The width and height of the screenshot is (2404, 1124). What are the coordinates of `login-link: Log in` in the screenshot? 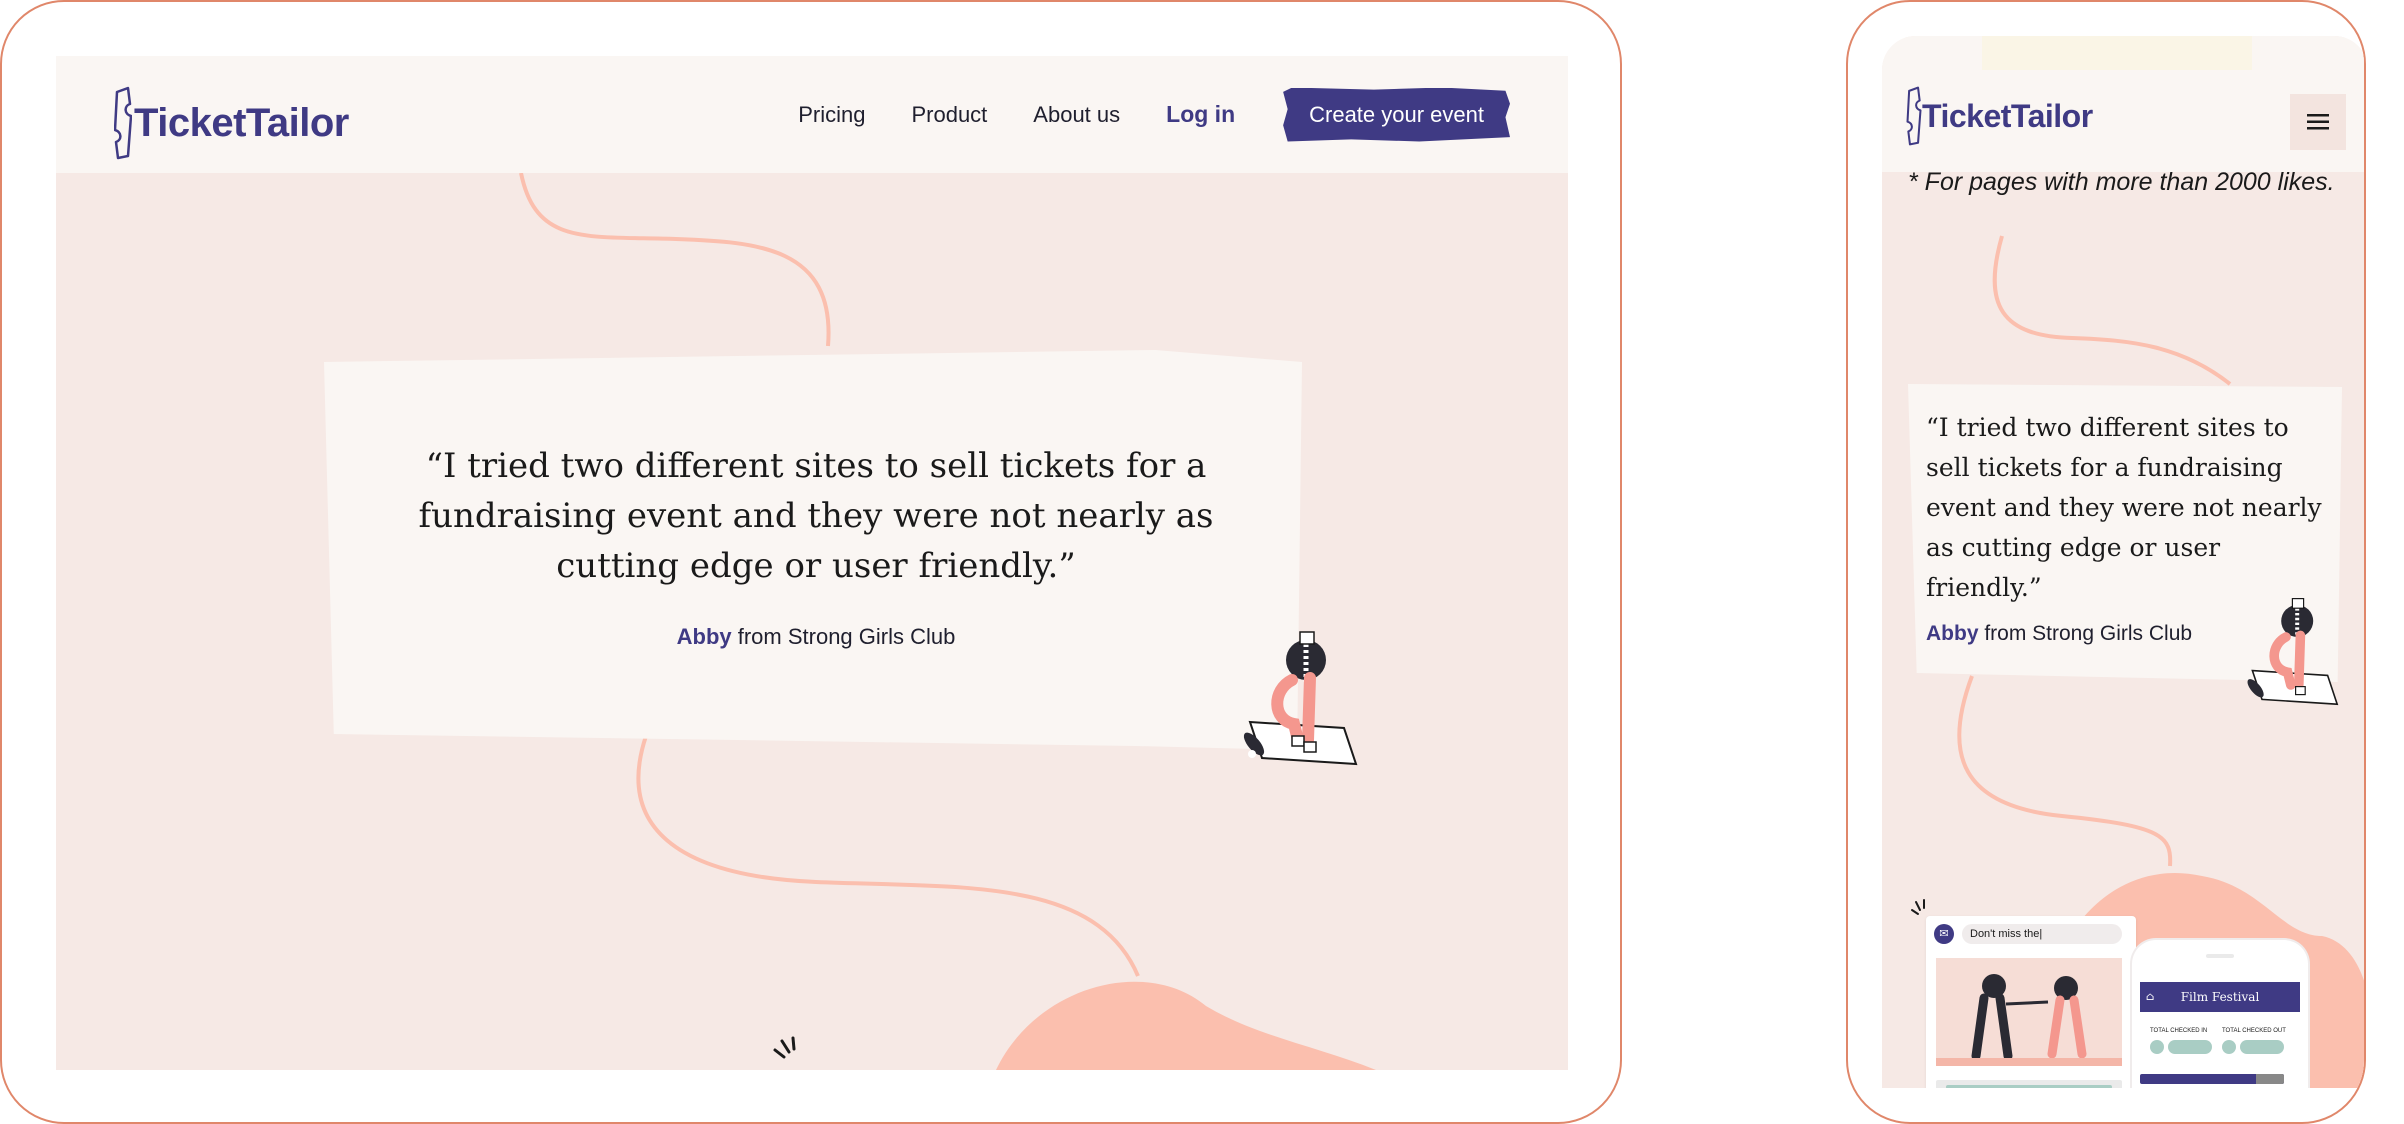 It's located at (1200, 114).